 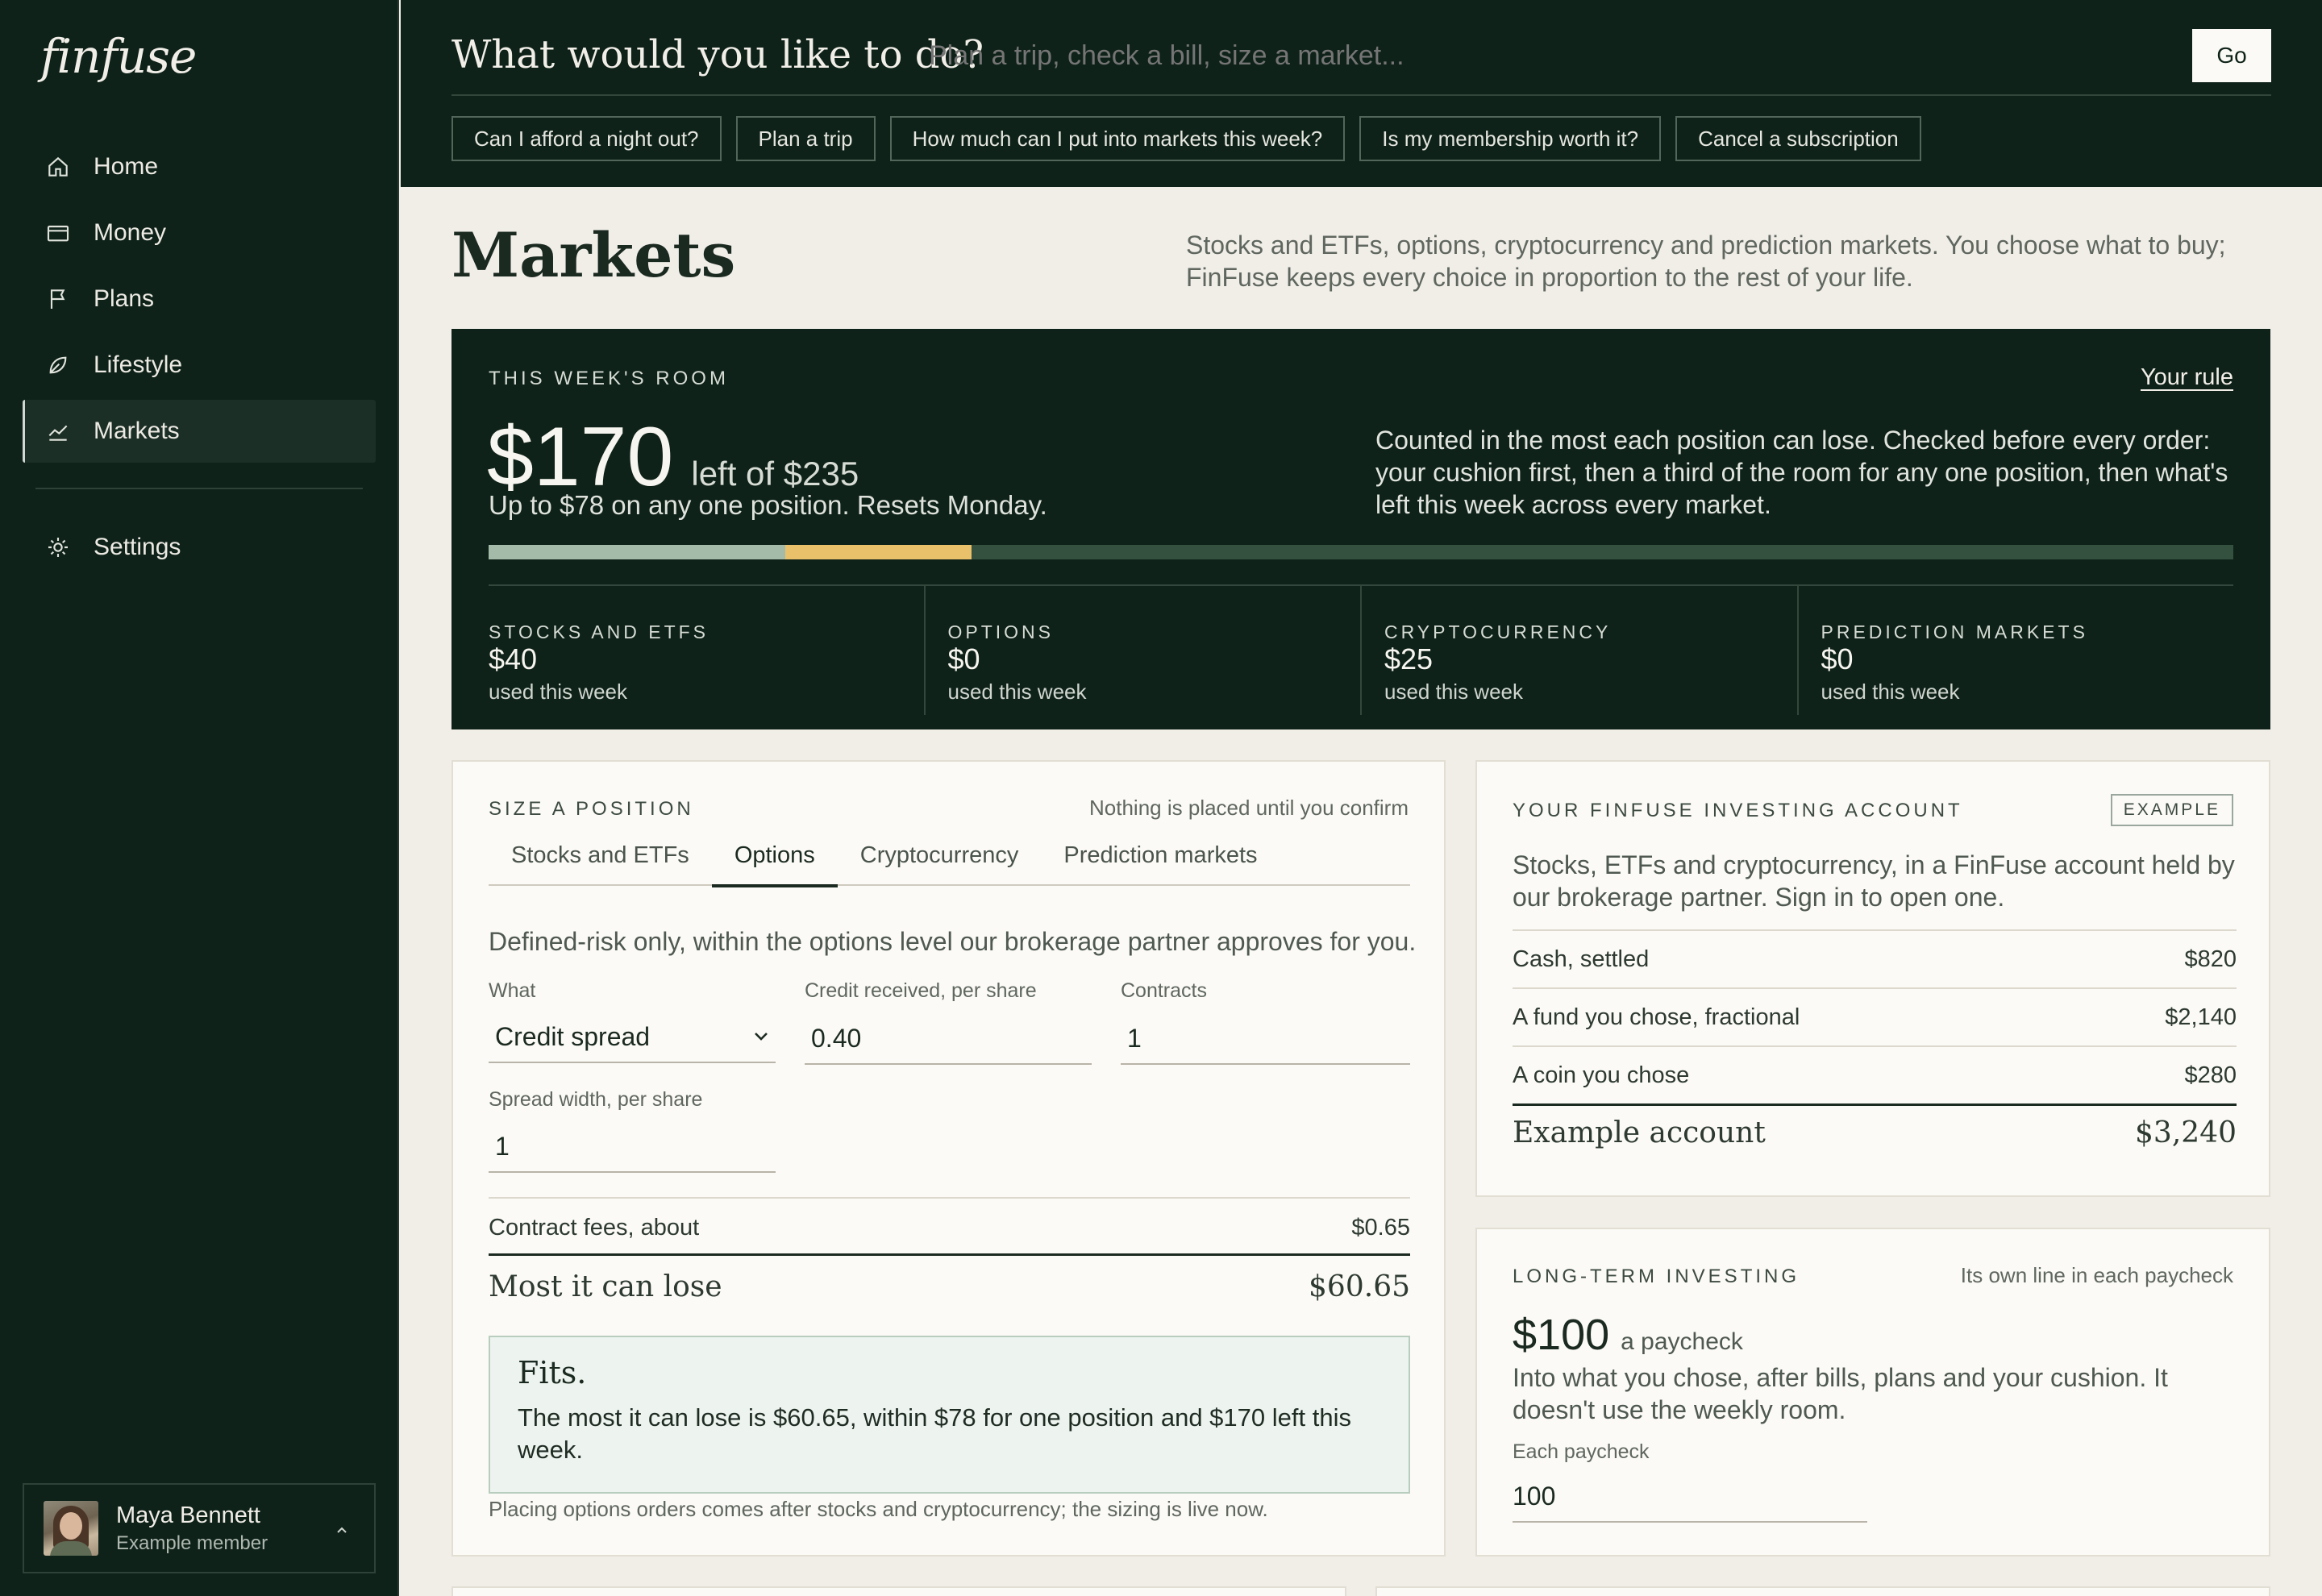 I want to click on room-eyebrow: THIS WEEK'S ROOM, so click(x=609, y=378).